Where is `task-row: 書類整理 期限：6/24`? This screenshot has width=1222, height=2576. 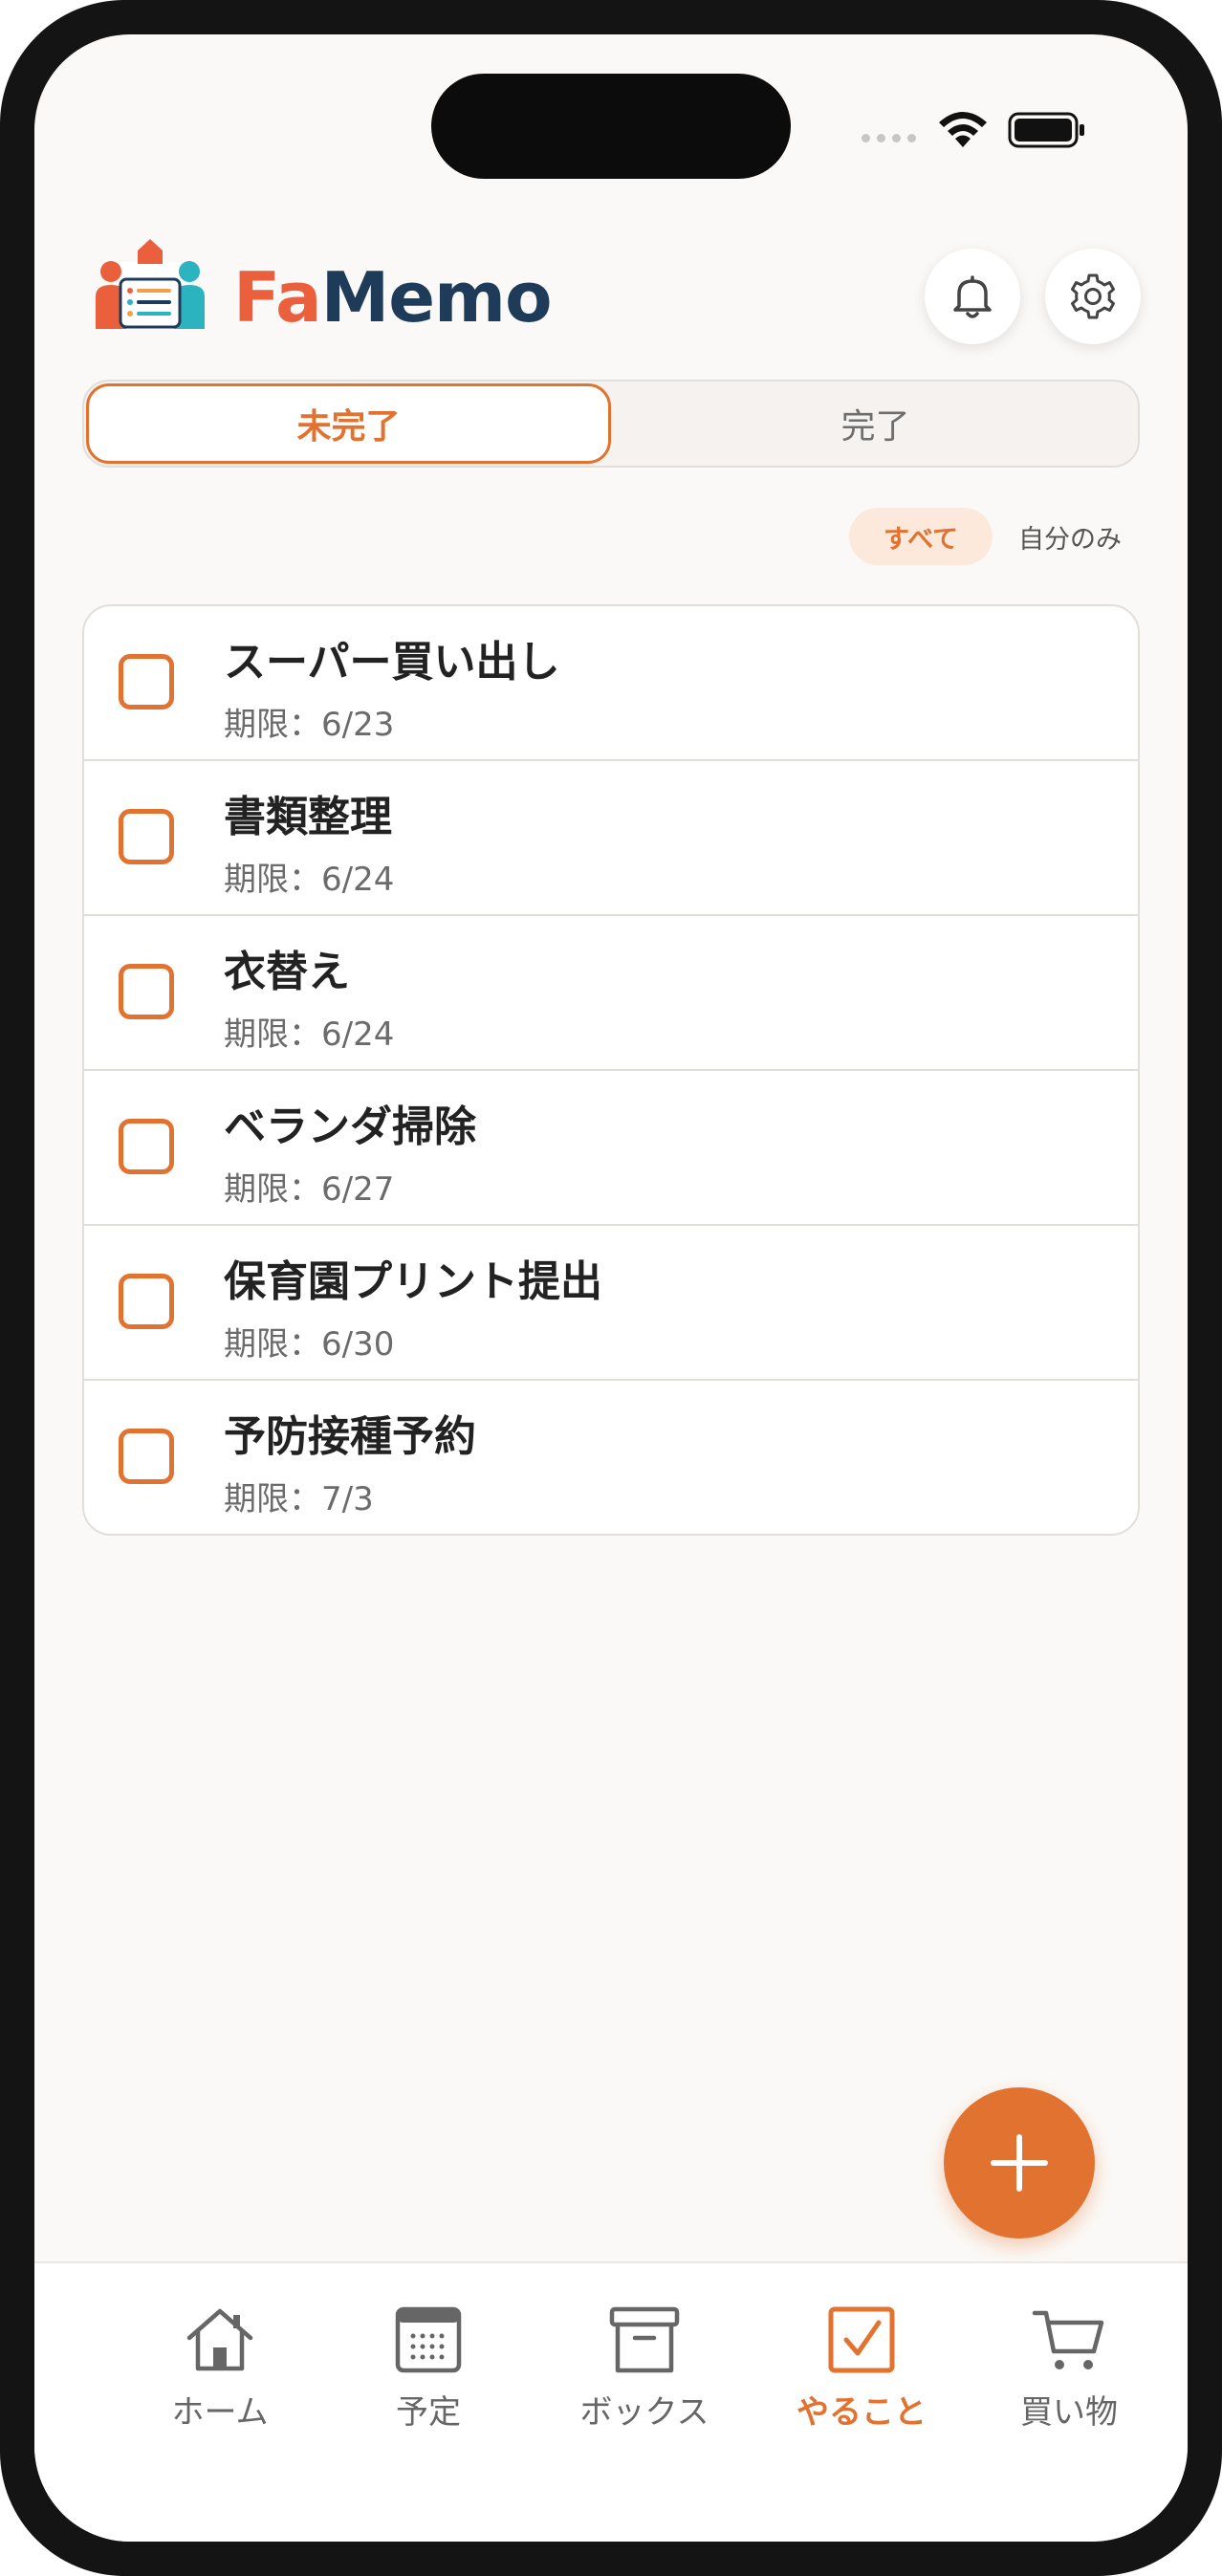
task-row: 書類整理 期限：6/24 is located at coordinates (611, 836).